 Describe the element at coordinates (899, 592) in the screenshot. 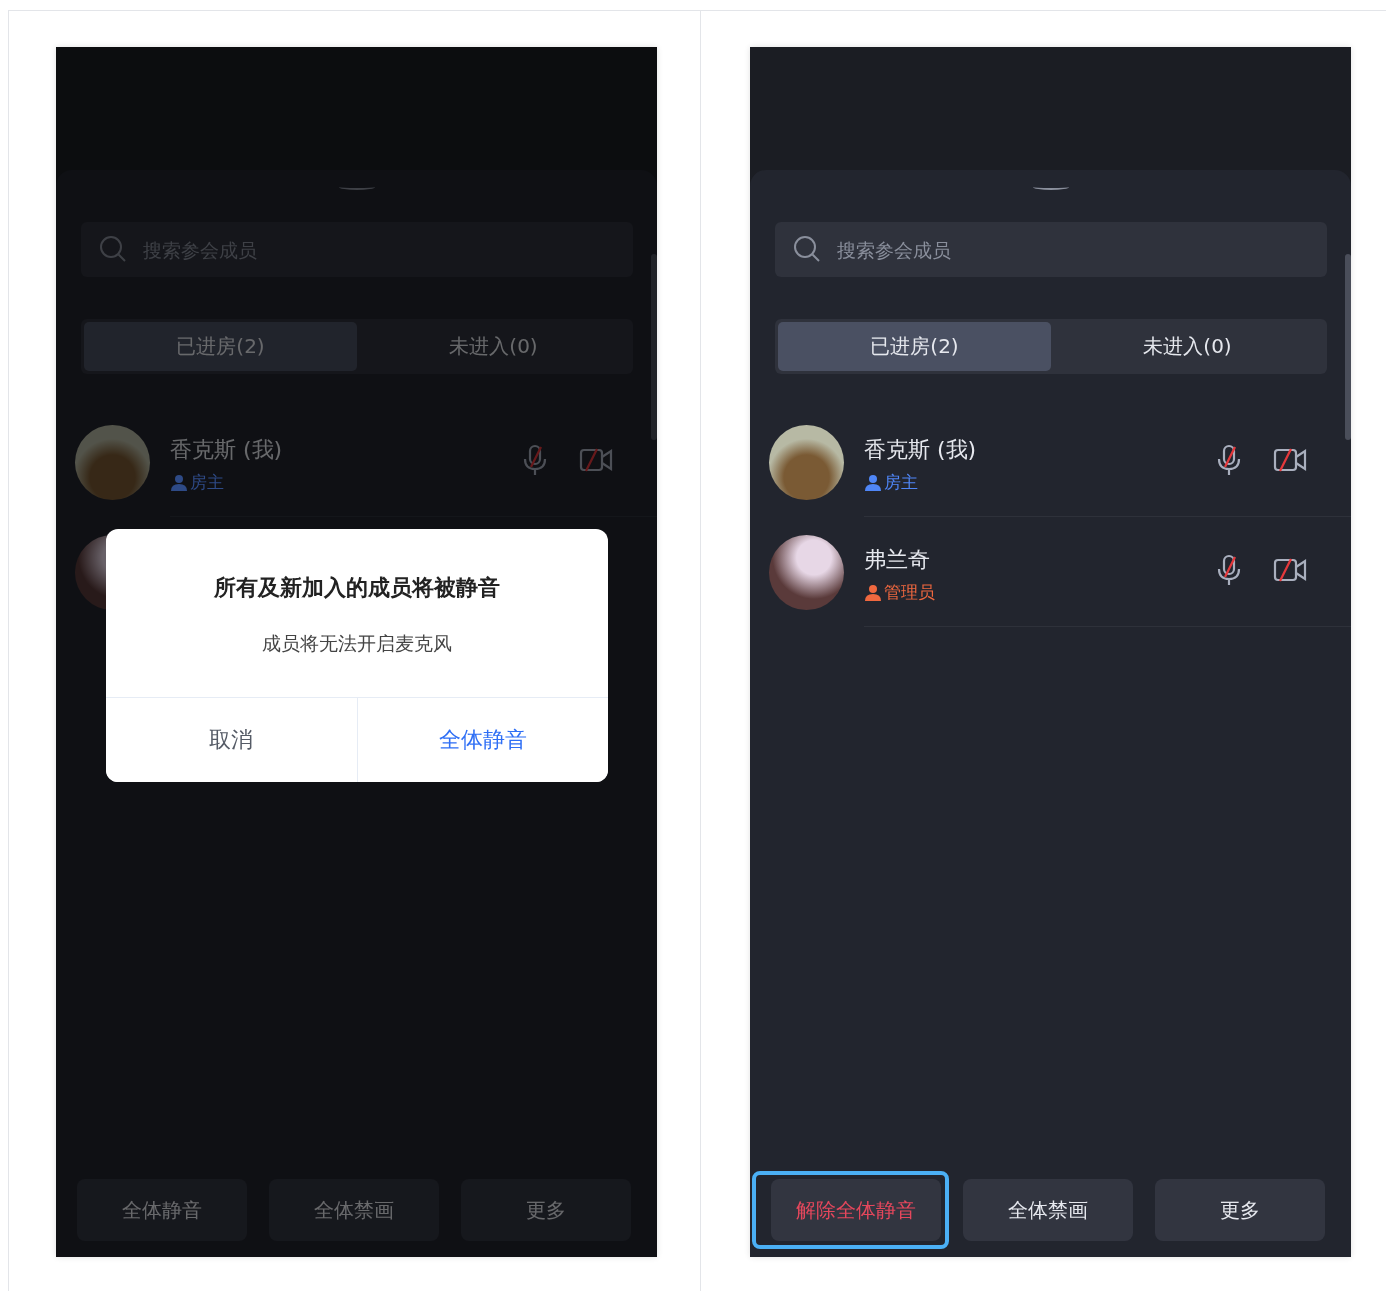

I see `role-badge: 管理员` at that location.